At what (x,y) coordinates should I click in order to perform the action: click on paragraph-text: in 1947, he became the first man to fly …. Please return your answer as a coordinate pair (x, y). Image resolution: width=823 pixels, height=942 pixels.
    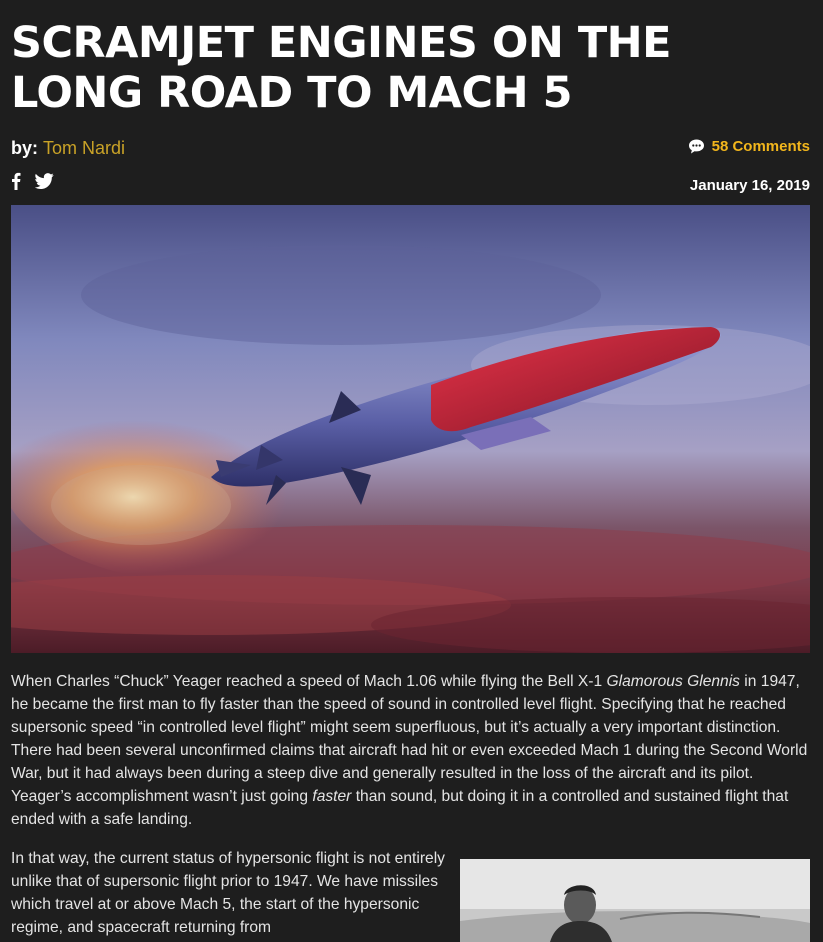
    Looking at the image, I should click on (409, 739).